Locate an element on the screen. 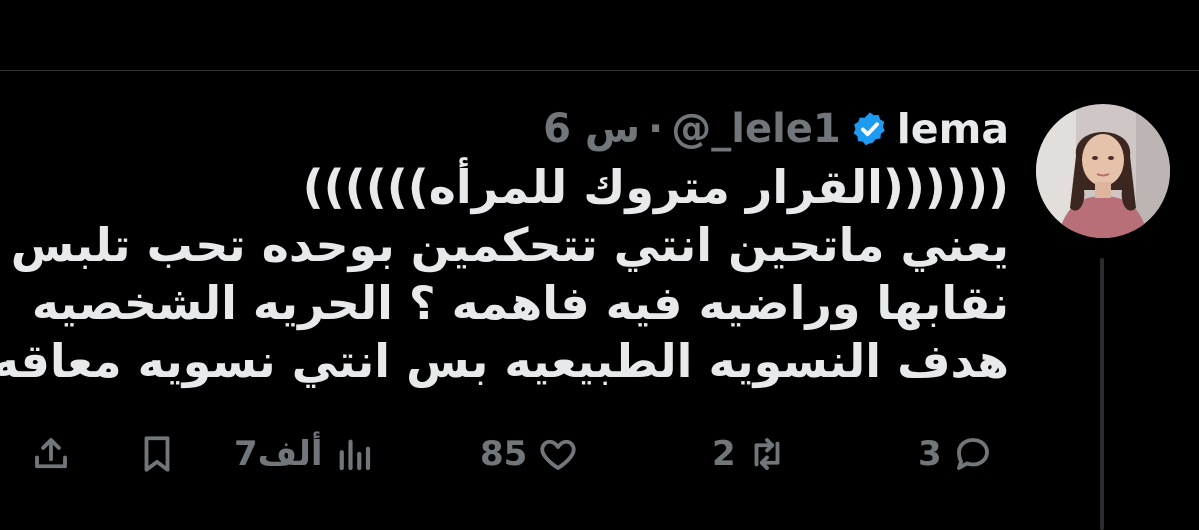  like-count: 85 is located at coordinates (504, 454).